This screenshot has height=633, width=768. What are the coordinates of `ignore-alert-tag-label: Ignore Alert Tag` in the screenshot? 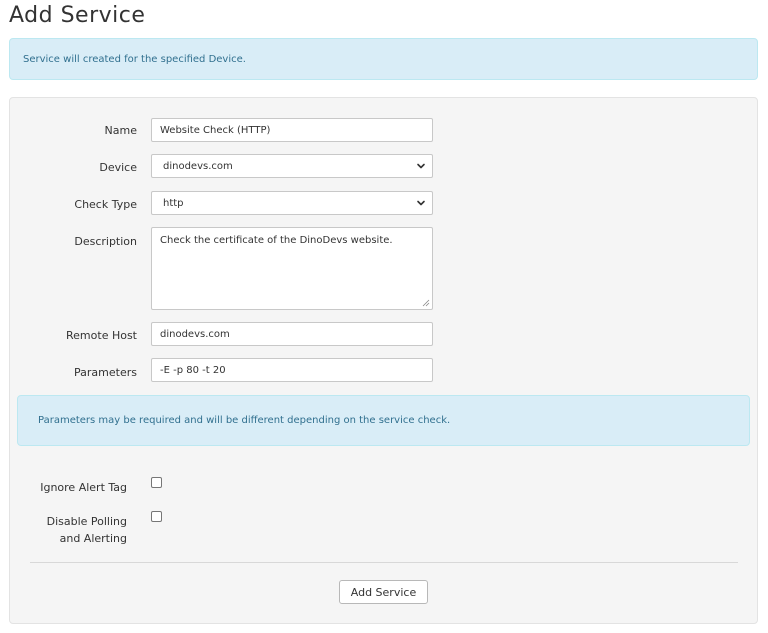 It's located at (83, 487).